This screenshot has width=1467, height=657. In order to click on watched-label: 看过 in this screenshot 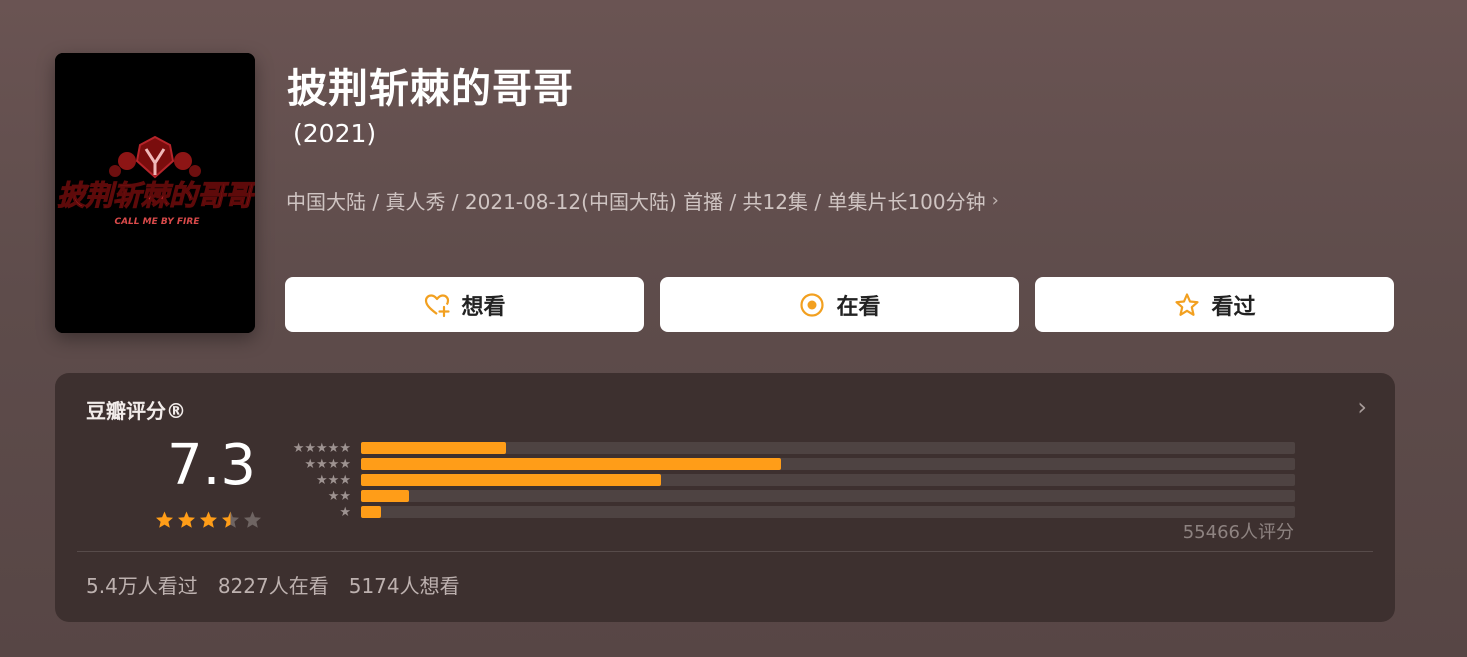, I will do `click(1233, 307)`.